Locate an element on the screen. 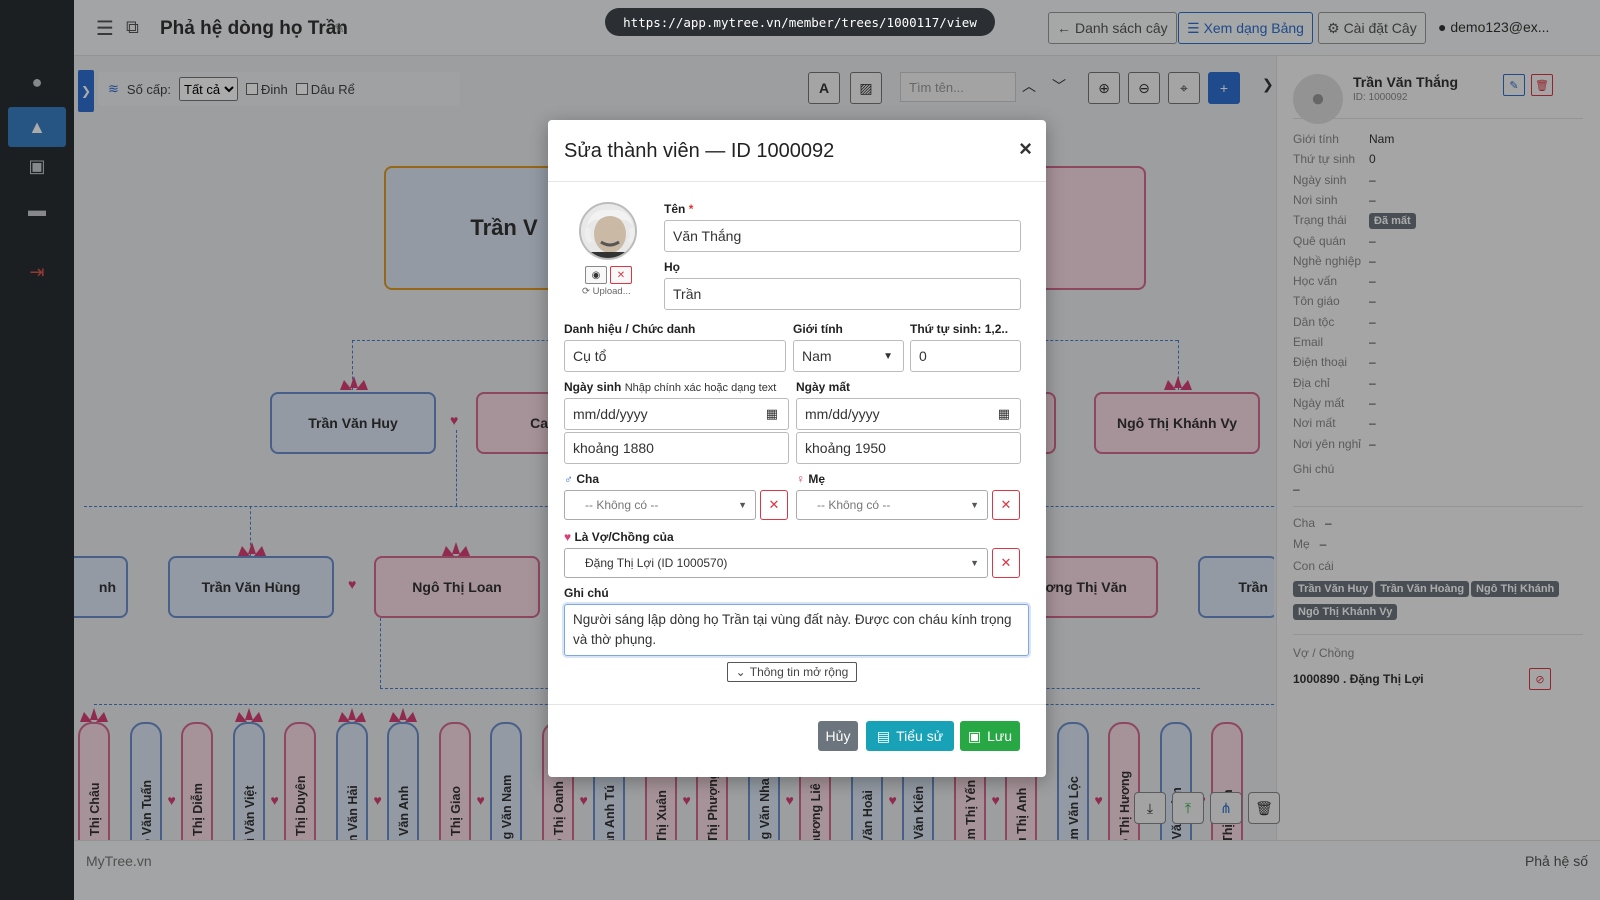 The height and width of the screenshot is (900, 1600). spouse-label: ♥ Là Vợ/Chồng của is located at coordinates (619, 537).